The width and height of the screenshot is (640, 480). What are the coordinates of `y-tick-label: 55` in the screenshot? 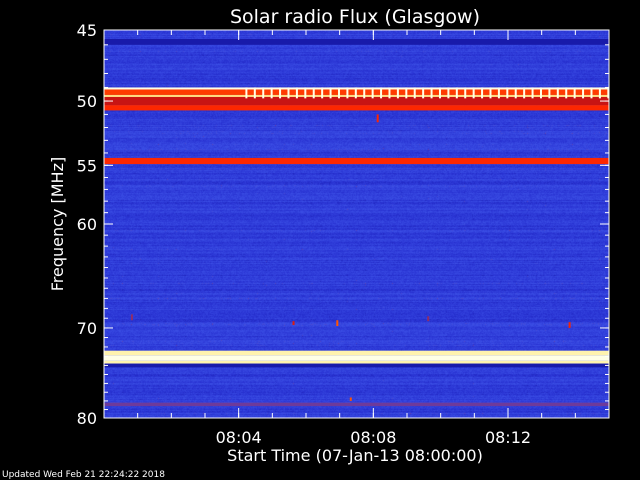 It's located at (87, 165).